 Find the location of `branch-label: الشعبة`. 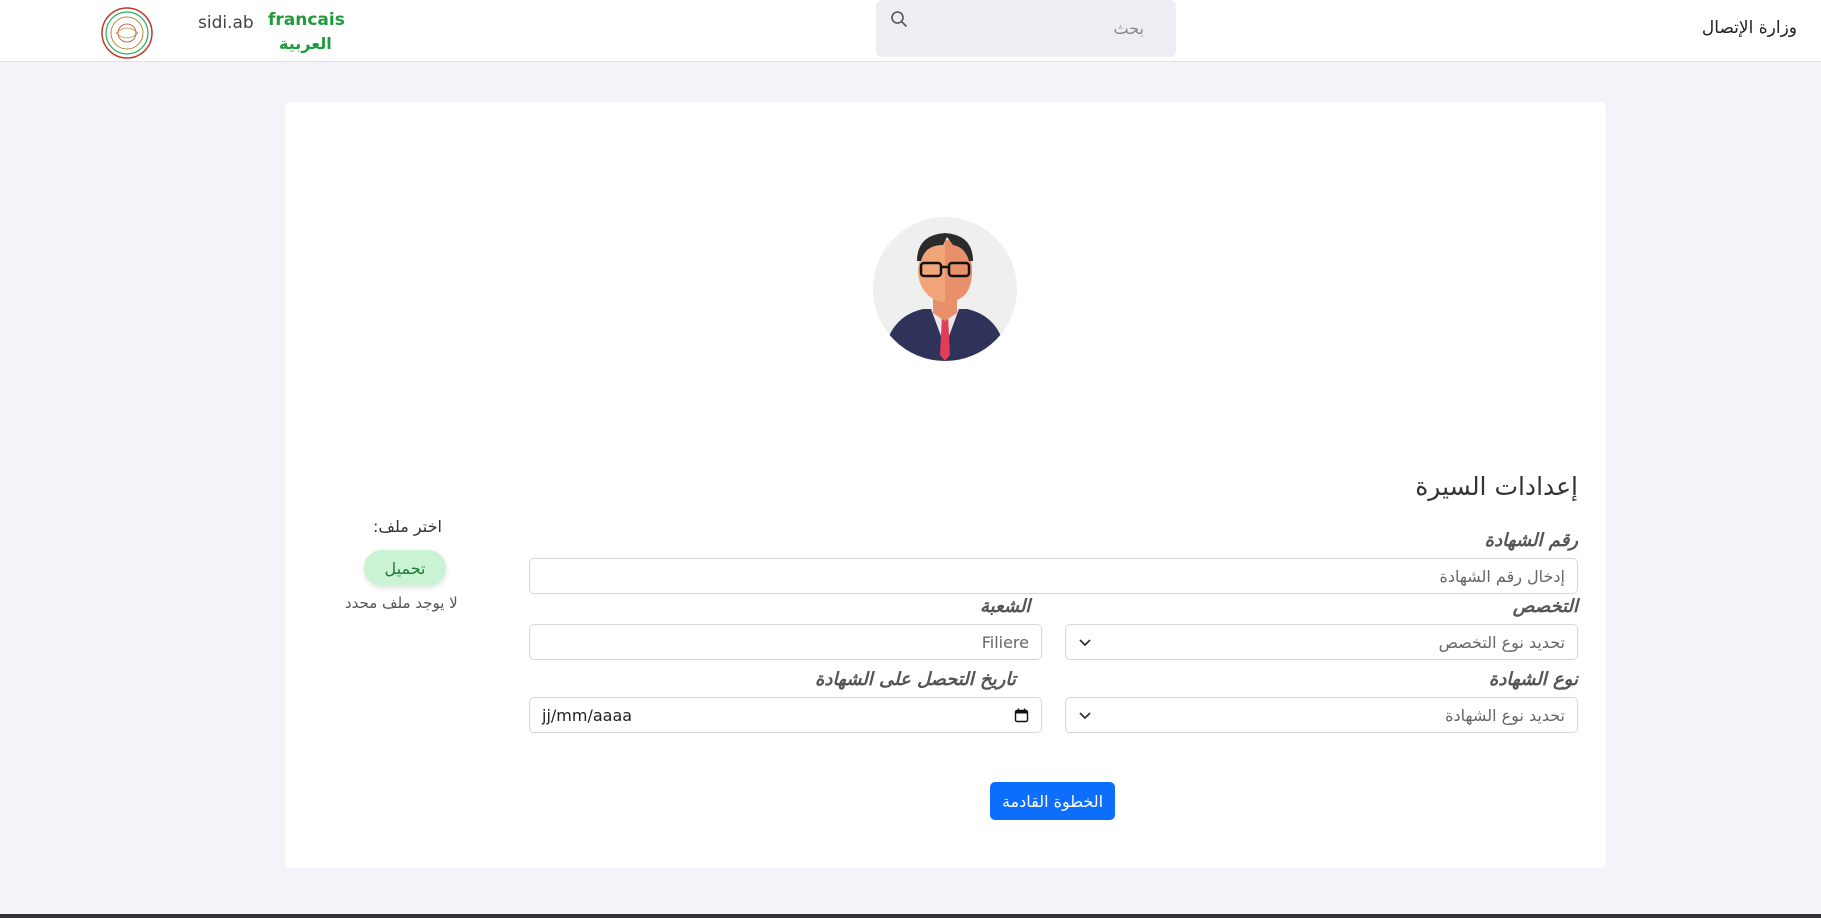

branch-label: الشعبة is located at coordinates (1005, 606).